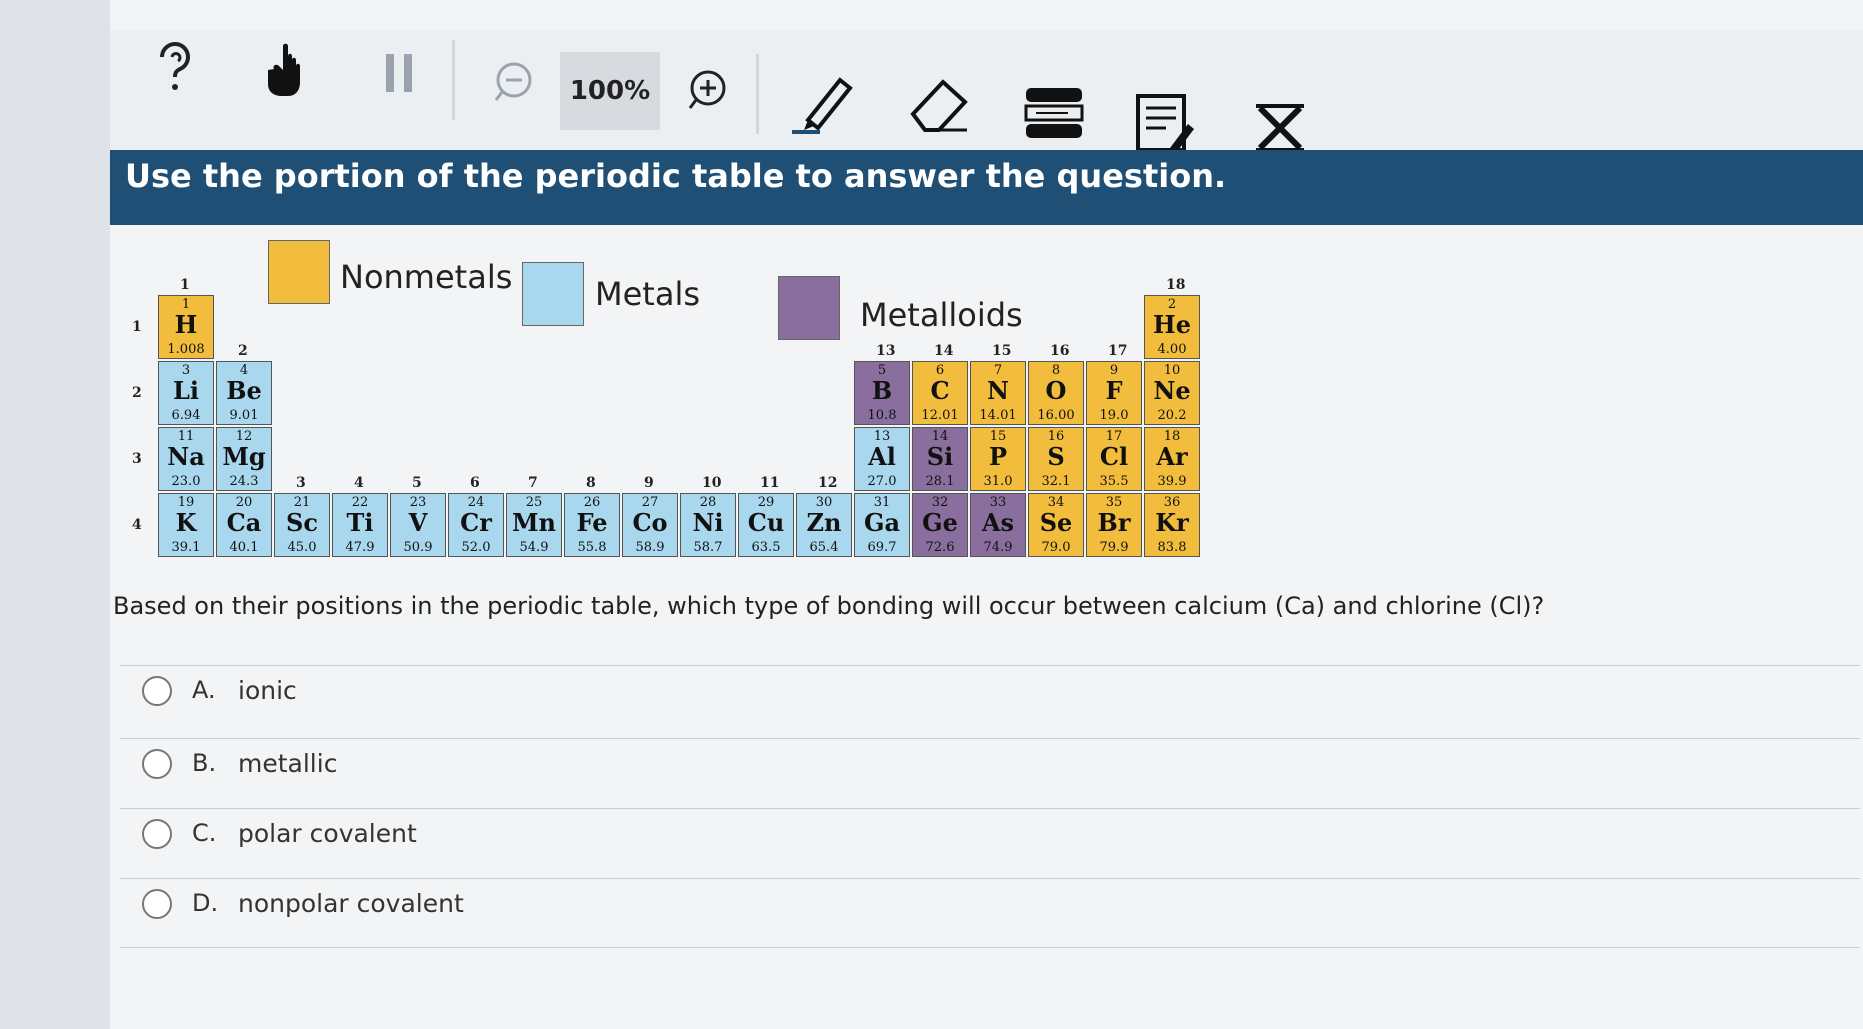 The height and width of the screenshot is (1029, 1863). What do you see at coordinates (1060, 351) in the screenshot?
I see `group-label: 16` at bounding box center [1060, 351].